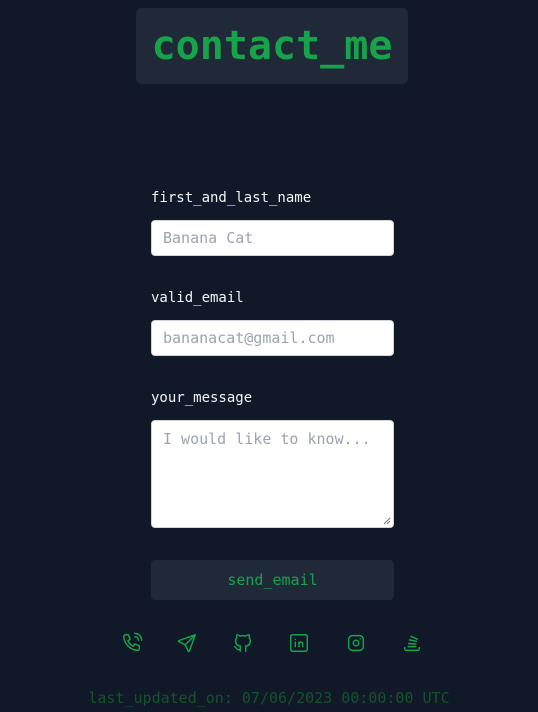 The height and width of the screenshot is (712, 538). Describe the element at coordinates (272, 238) in the screenshot. I see `name-field: Banana Cat` at that location.